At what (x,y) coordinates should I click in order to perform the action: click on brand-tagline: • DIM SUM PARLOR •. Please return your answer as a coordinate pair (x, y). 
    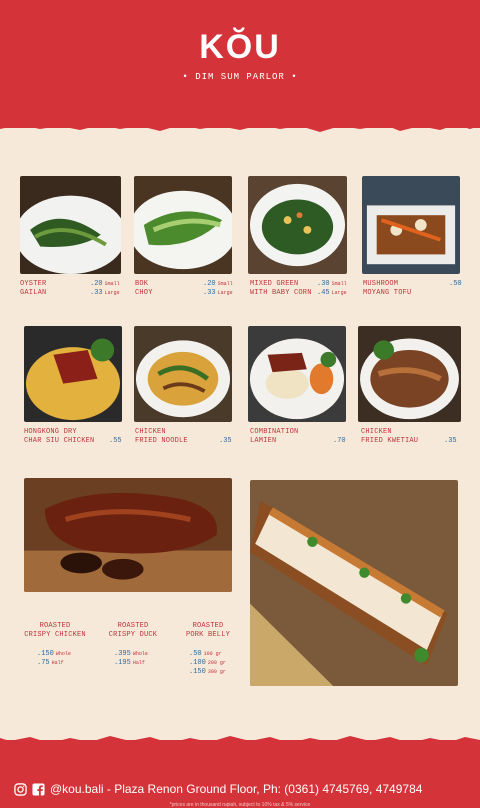
    Looking at the image, I should click on (240, 77).